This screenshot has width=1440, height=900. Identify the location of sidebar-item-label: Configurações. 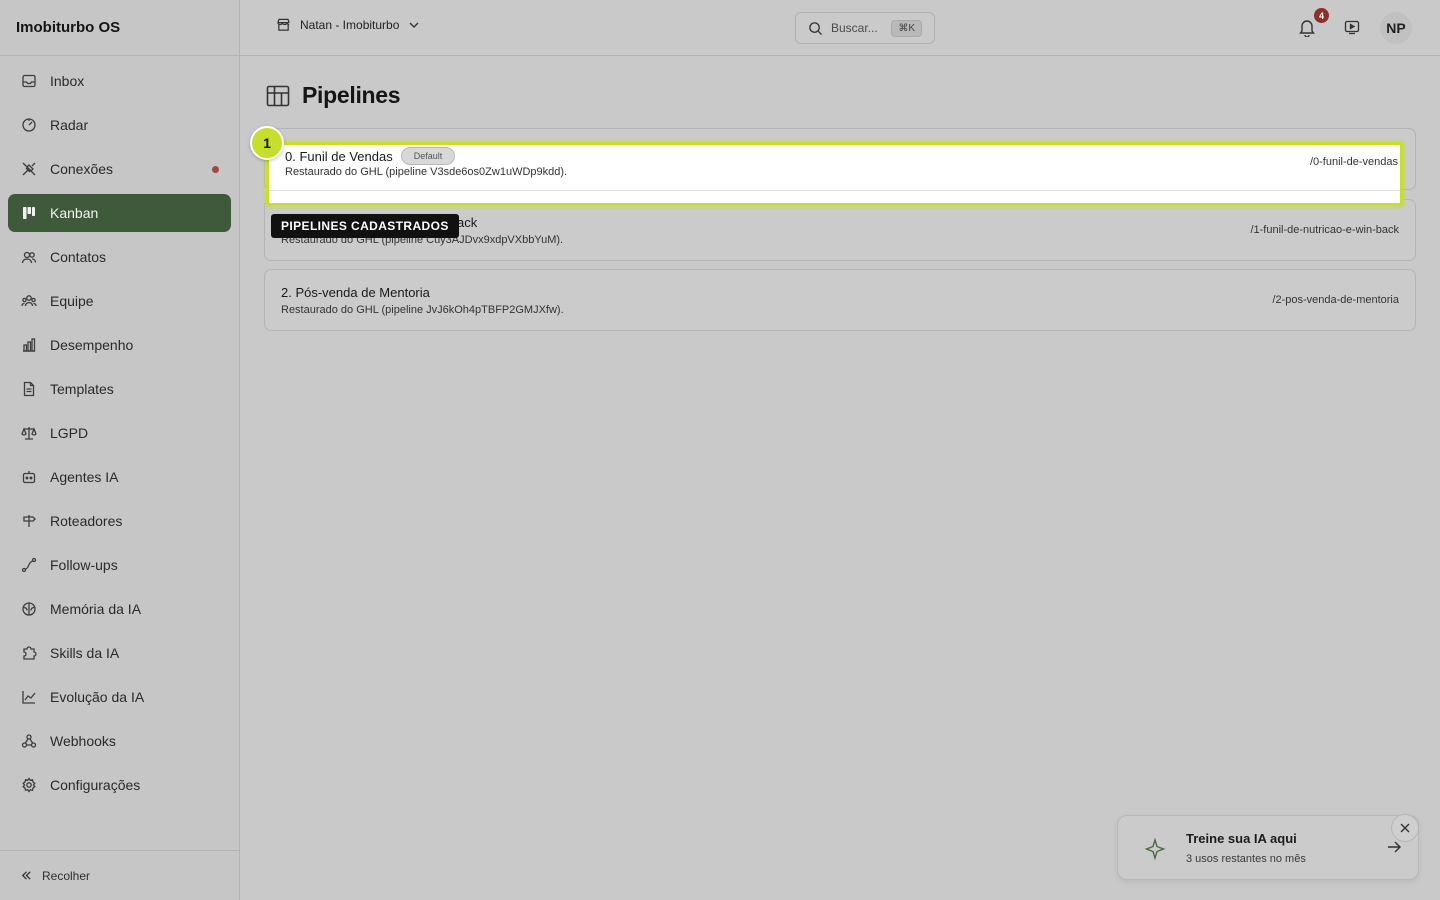
(95, 785).